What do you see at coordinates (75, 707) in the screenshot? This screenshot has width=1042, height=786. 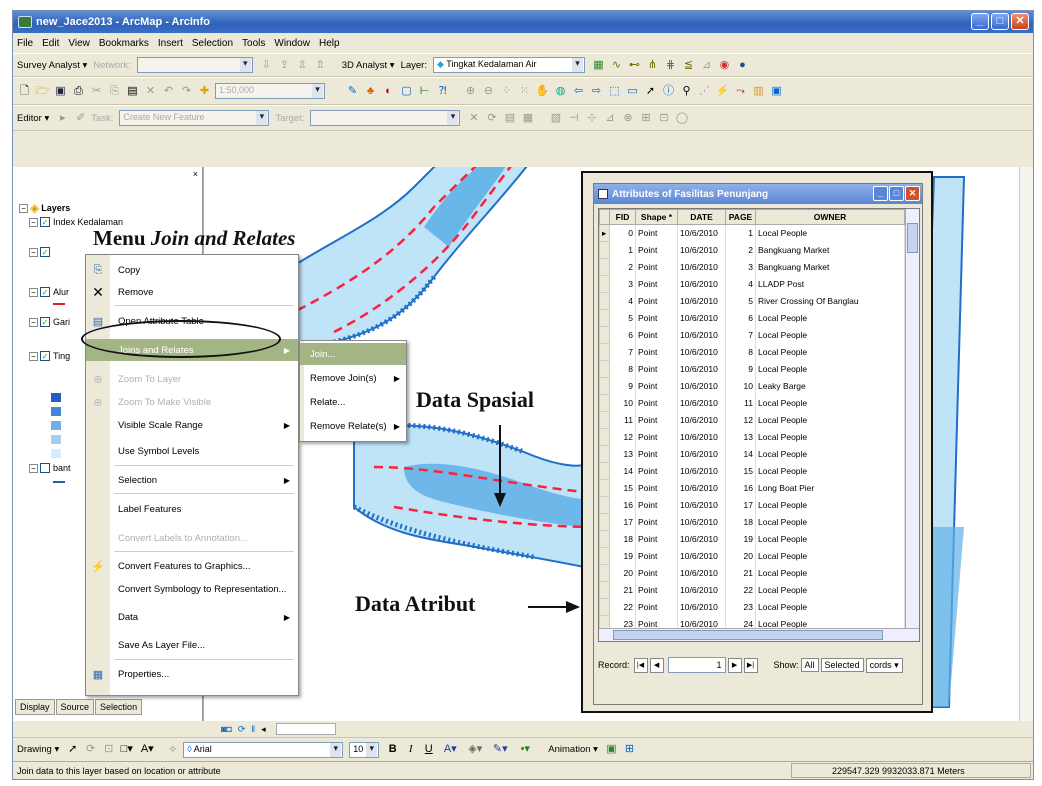 I see `tab-source: Source` at bounding box center [75, 707].